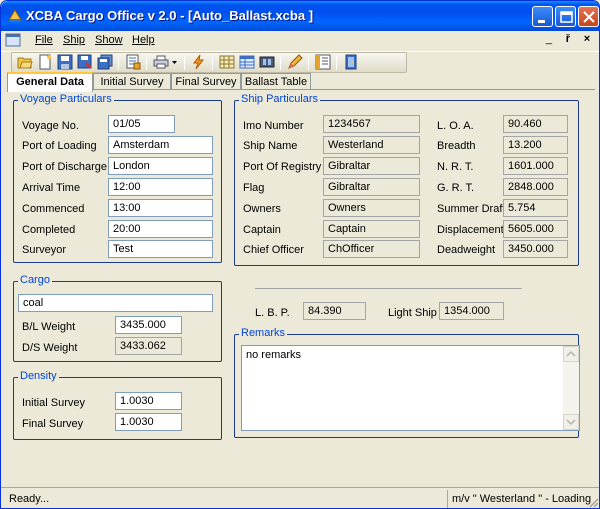  I want to click on calculate-button, so click(199, 62).